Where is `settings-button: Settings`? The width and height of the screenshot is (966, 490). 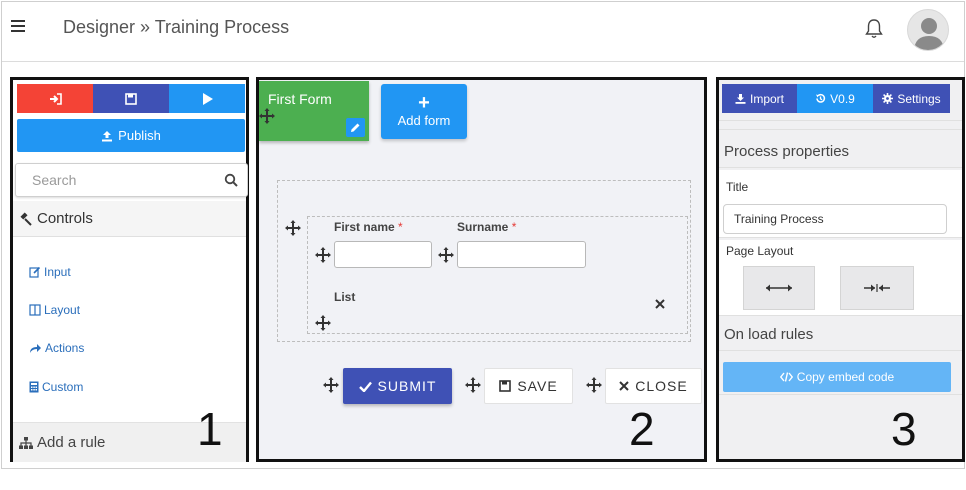 settings-button: Settings is located at coordinates (911, 98).